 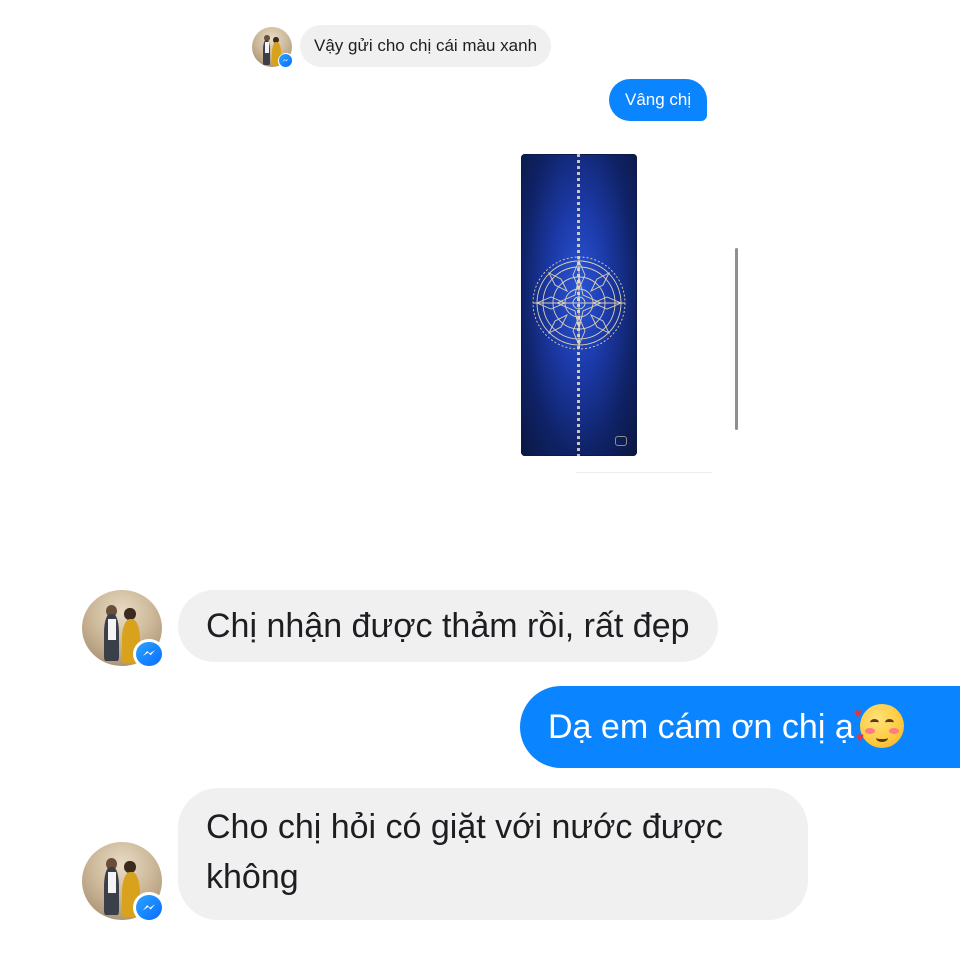 What do you see at coordinates (621, 441) in the screenshot?
I see `brand-logo` at bounding box center [621, 441].